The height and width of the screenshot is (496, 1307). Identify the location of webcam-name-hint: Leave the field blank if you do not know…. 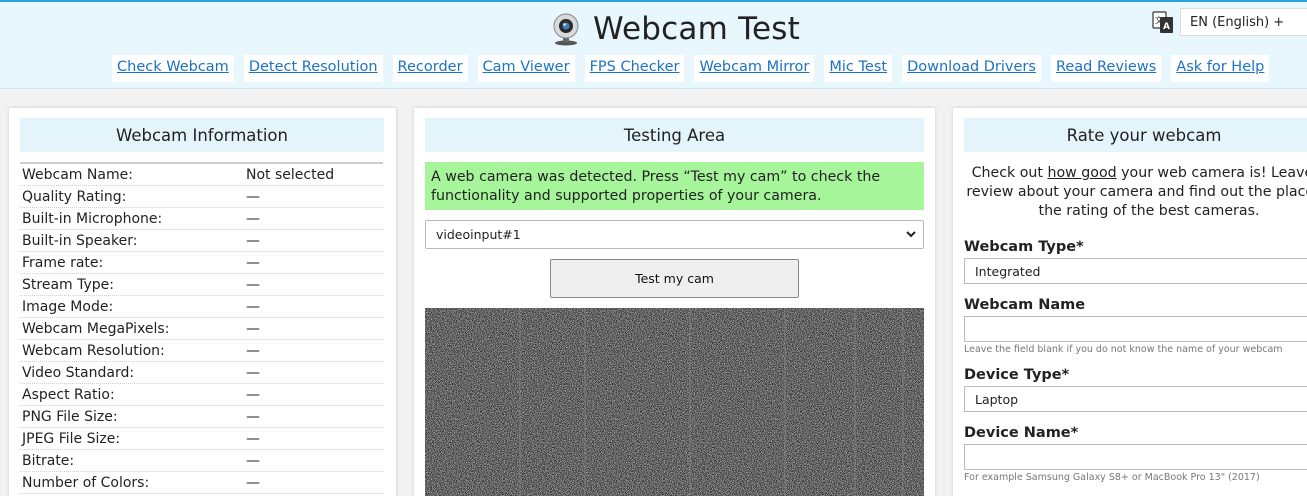
(1123, 349).